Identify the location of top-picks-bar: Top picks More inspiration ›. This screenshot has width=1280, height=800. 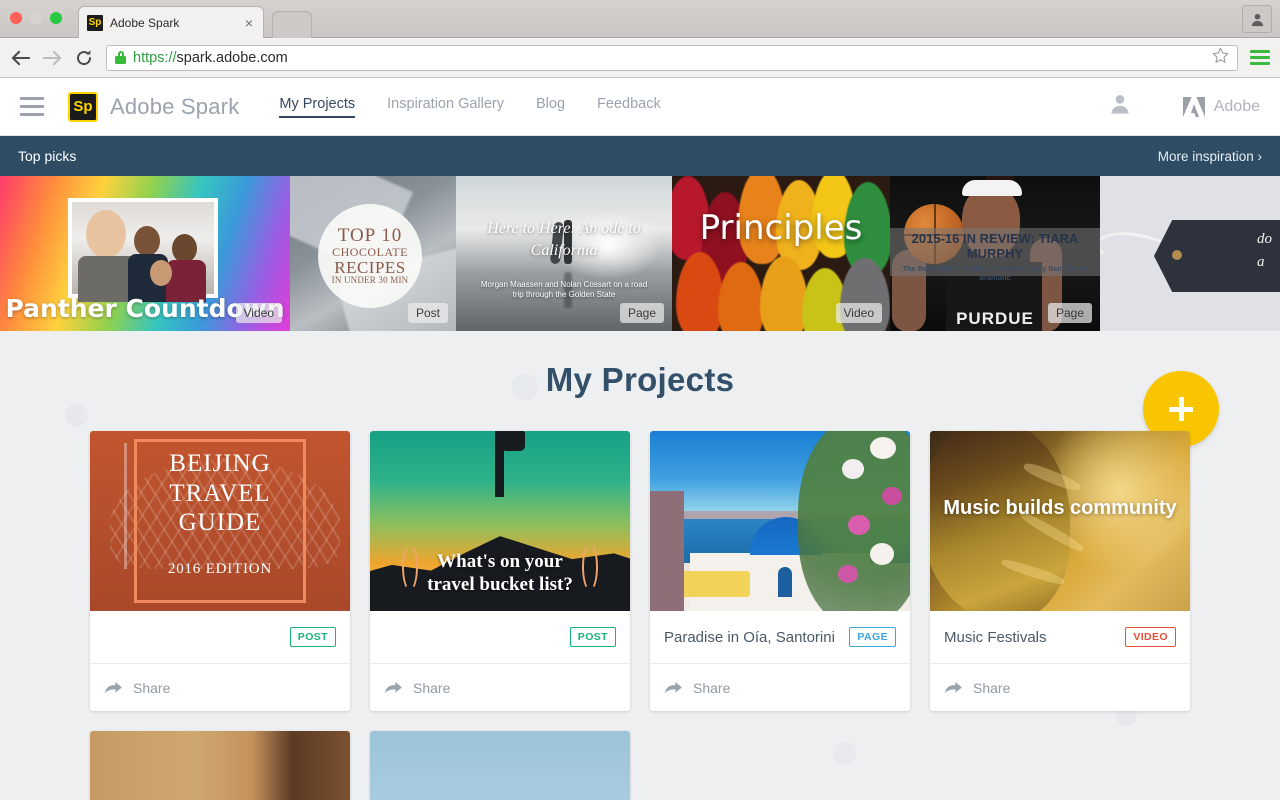
(640, 156).